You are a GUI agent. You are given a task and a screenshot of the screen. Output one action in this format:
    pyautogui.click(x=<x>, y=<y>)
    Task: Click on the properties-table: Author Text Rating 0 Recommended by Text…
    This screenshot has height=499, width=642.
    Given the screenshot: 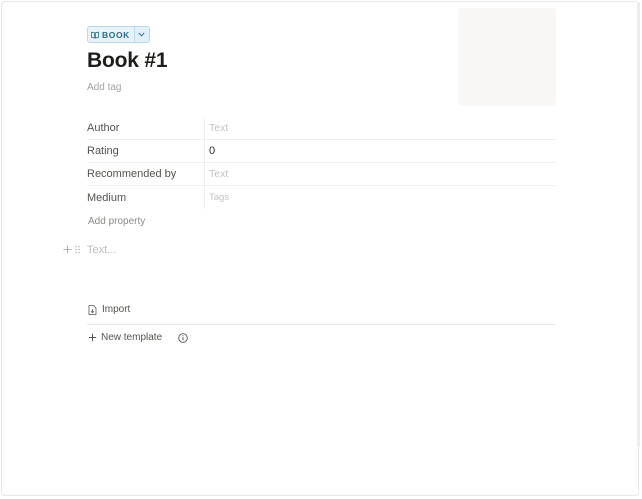 What is the action you would take?
    pyautogui.click(x=321, y=163)
    